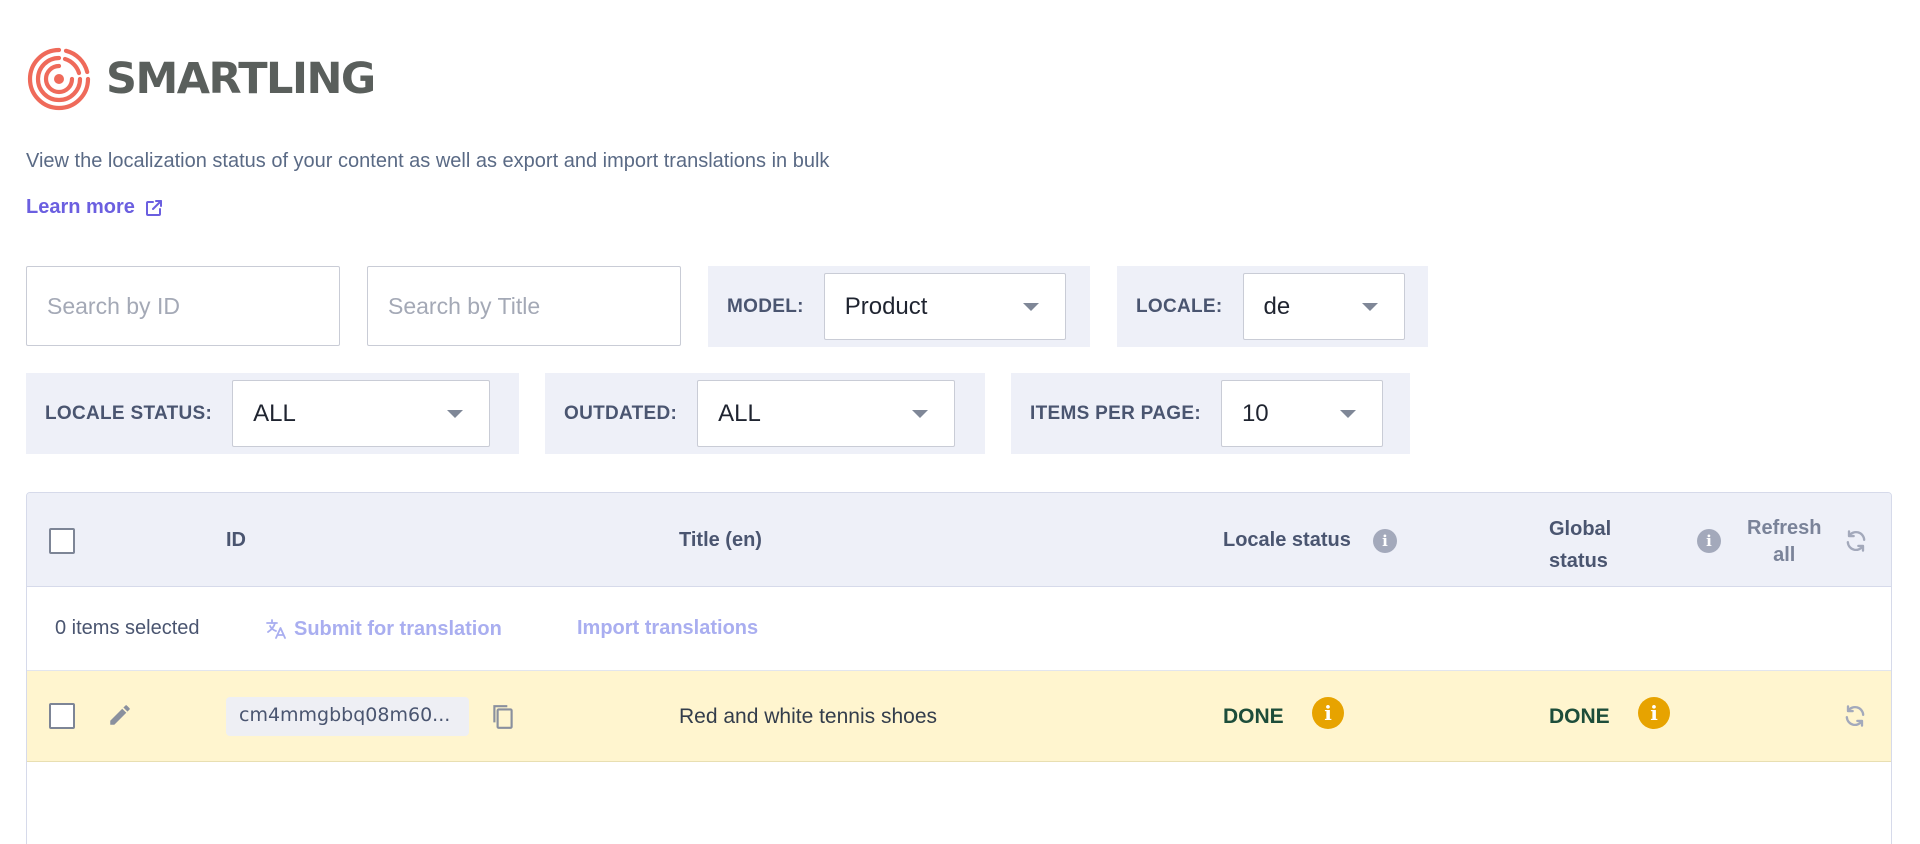  I want to click on model-value: Product, so click(886, 306).